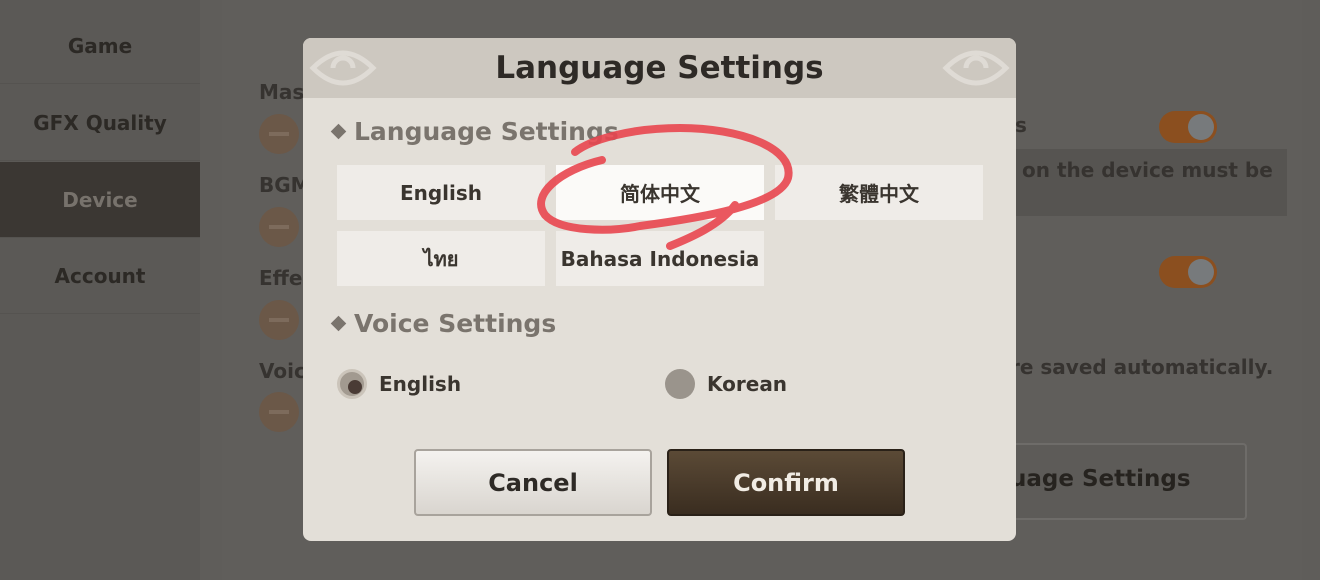 The image size is (1320, 580). I want to click on language-option-bahasa-indonesia: Bahasa Indonesia, so click(660, 258).